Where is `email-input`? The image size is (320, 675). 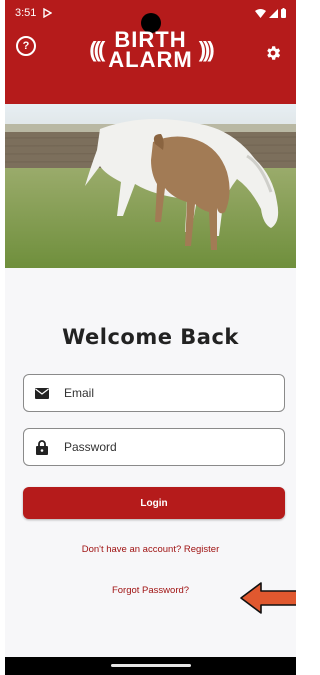
email-input is located at coordinates (164, 393).